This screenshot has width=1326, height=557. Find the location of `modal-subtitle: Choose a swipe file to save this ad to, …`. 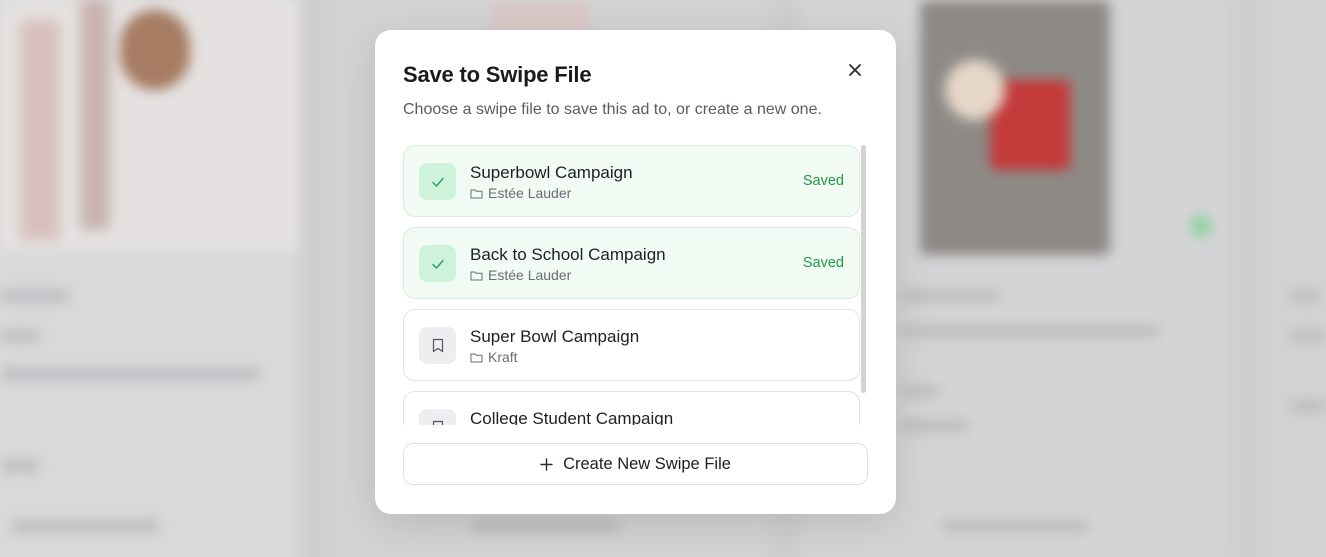

modal-subtitle: Choose a swipe file to save this ad to, … is located at coordinates (612, 109).